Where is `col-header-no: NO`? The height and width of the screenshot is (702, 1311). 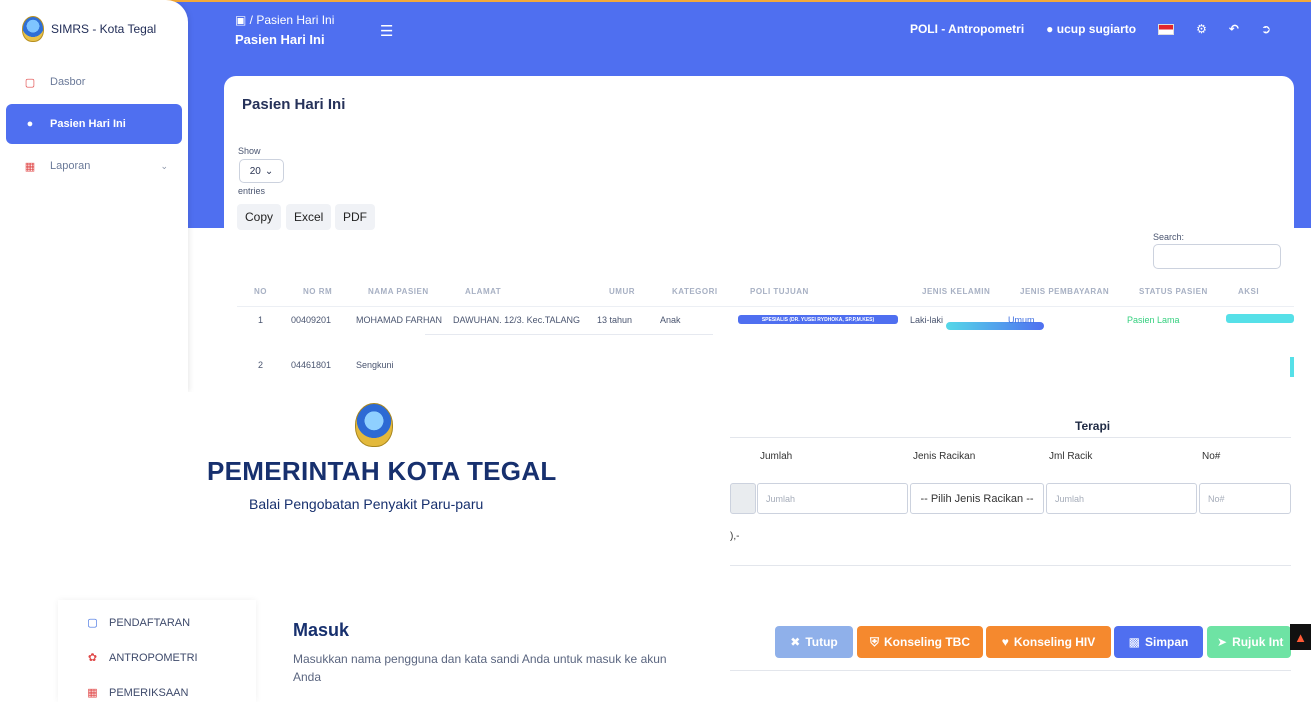
col-header-no: NO is located at coordinates (260, 291).